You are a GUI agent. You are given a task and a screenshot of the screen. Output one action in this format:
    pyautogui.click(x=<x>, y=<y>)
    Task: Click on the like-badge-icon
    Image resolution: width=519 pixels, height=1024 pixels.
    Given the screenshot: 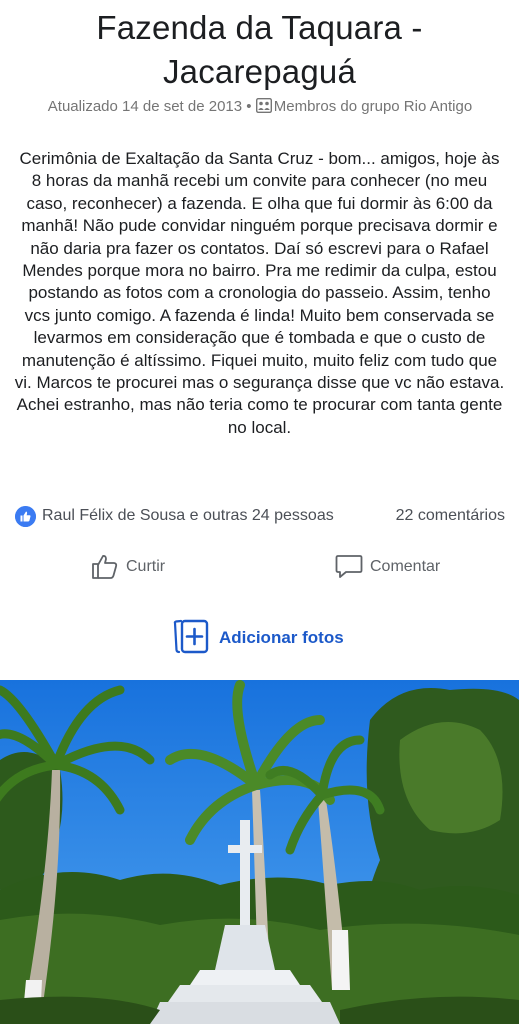 What is the action you would take?
    pyautogui.click(x=25, y=516)
    